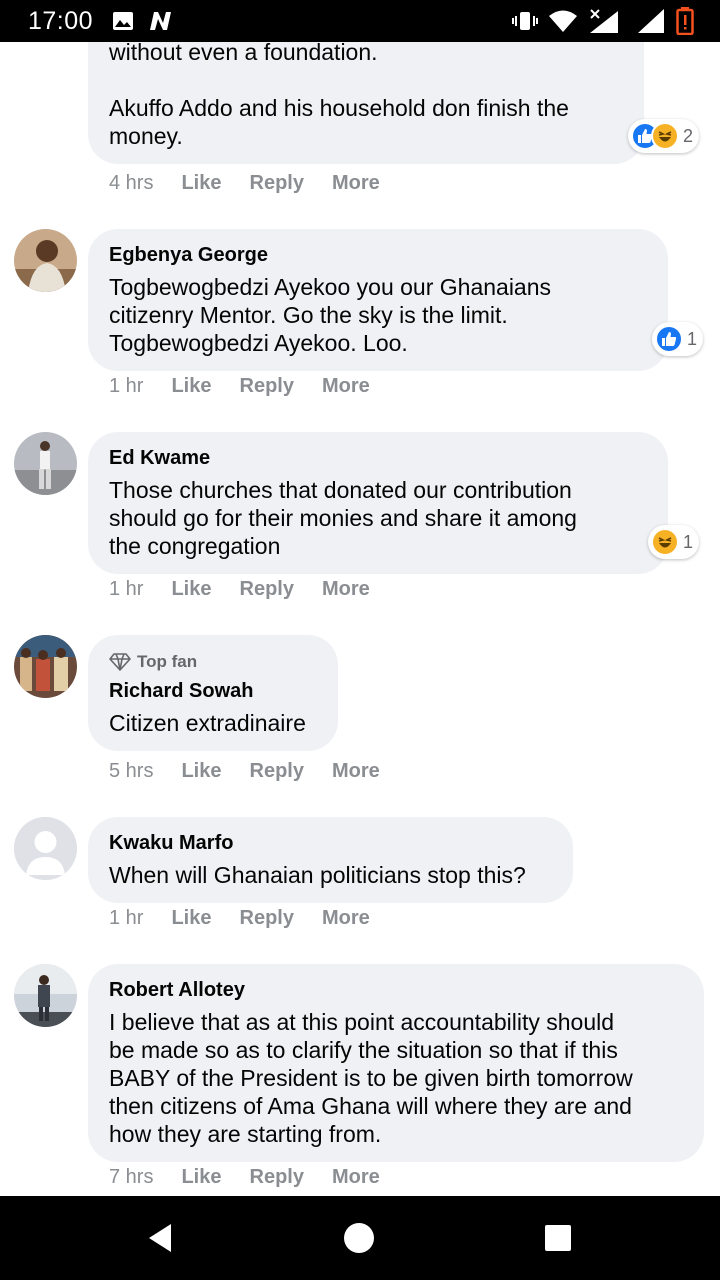 The width and height of the screenshot is (720, 1280). I want to click on top-fan-label: Top fan, so click(167, 661).